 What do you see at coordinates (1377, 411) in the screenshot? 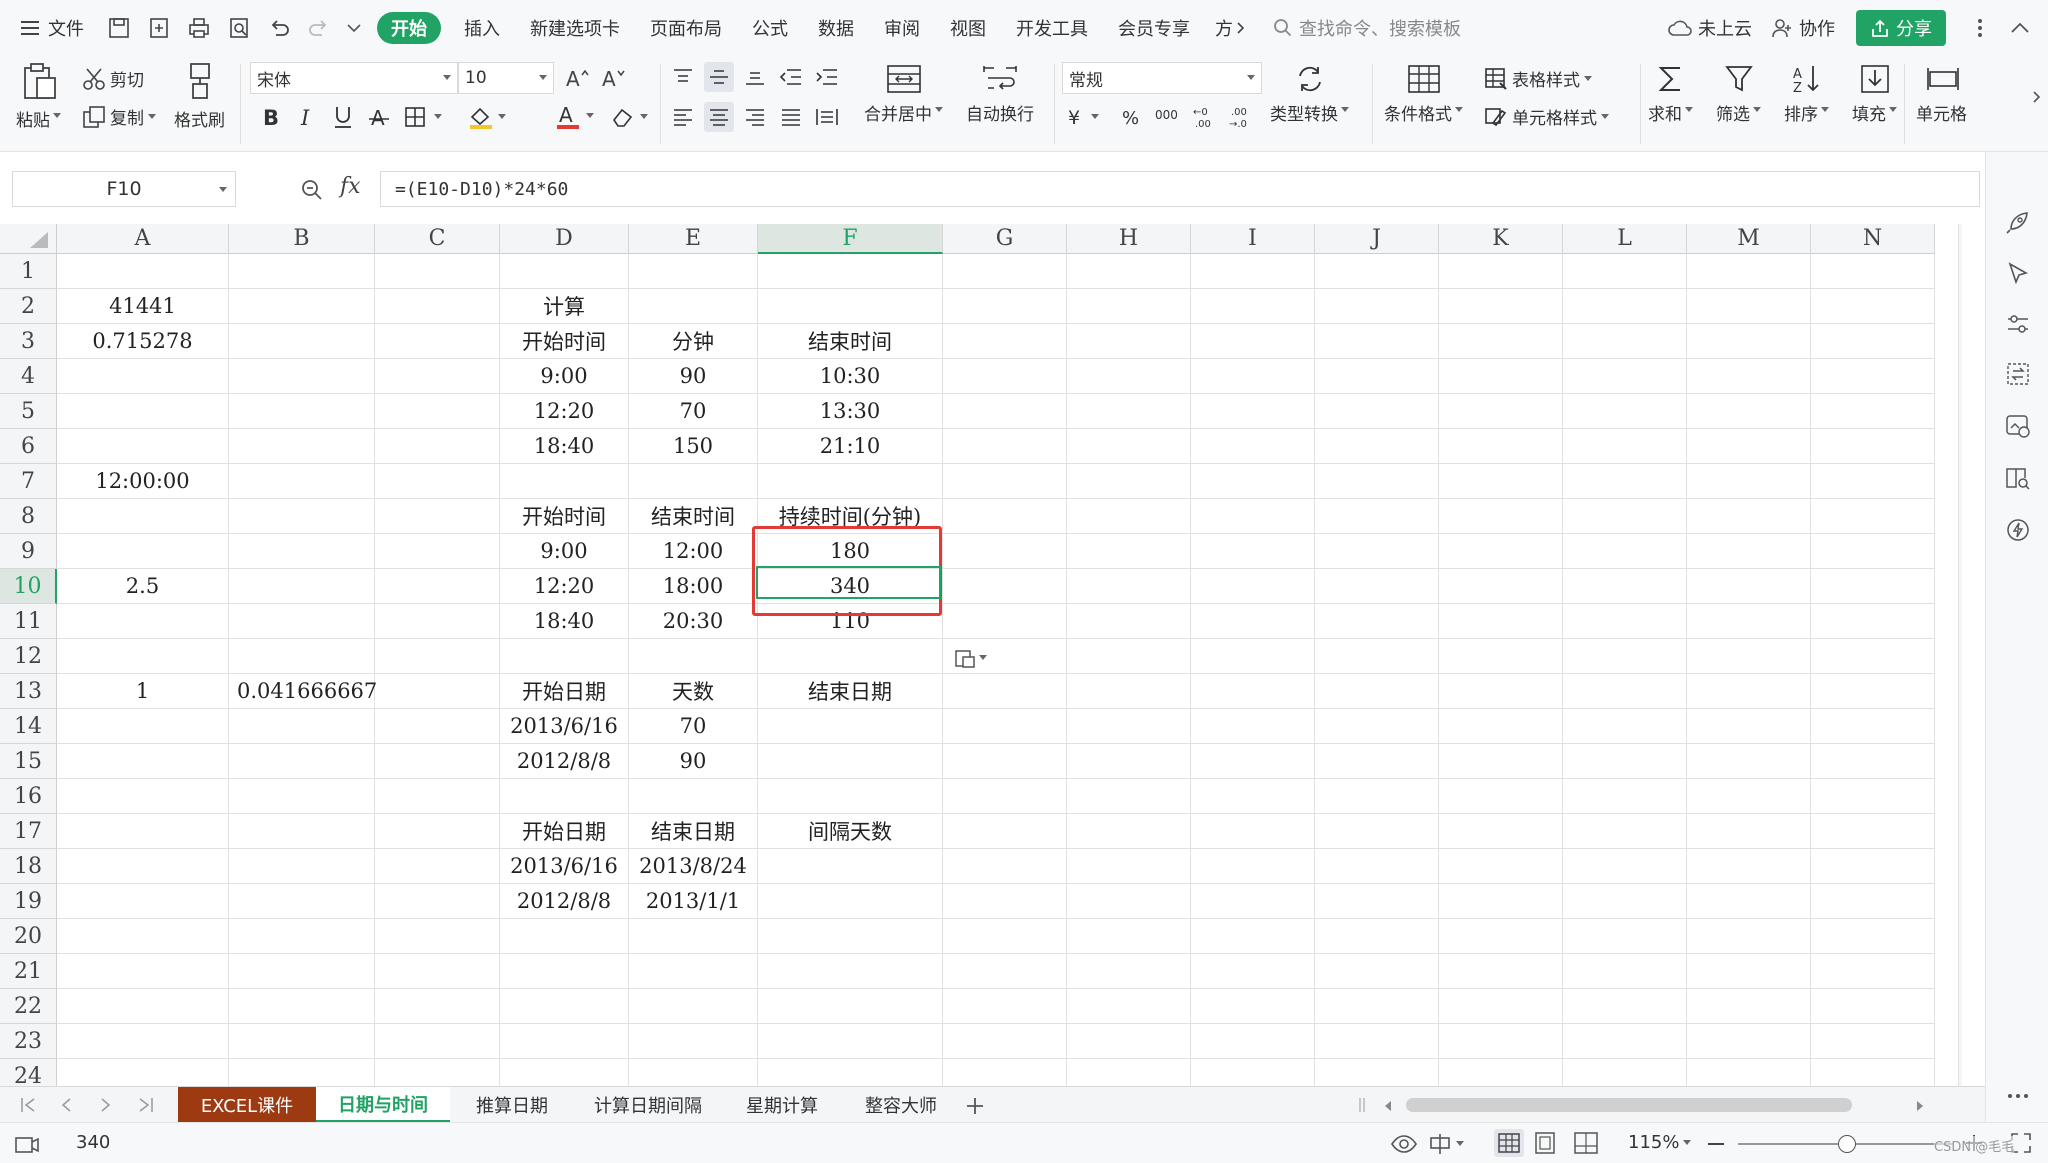
I see `cell-j5` at bounding box center [1377, 411].